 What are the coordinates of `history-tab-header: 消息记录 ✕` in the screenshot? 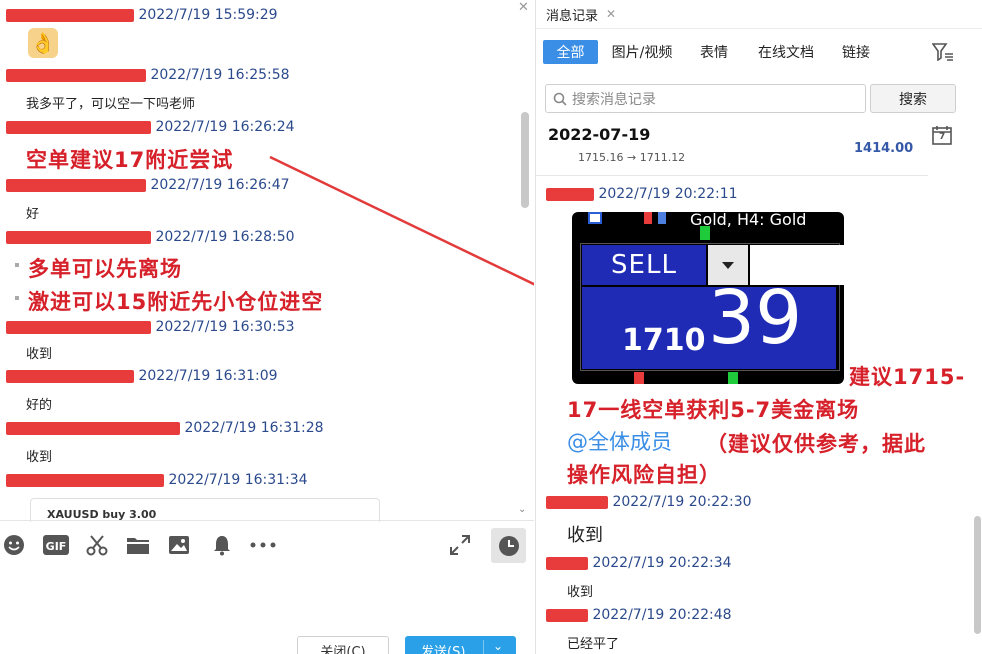 It's located at (586, 14).